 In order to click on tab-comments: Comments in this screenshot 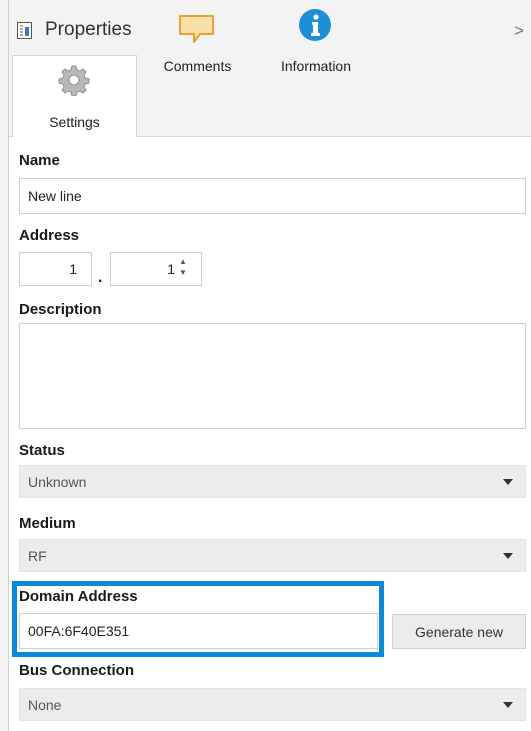, I will do `click(197, 40)`.